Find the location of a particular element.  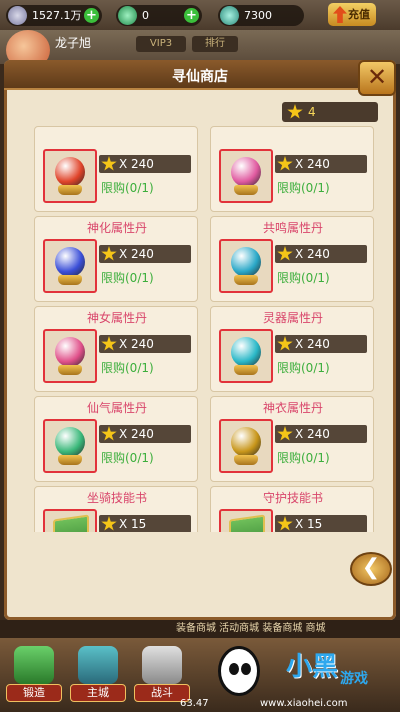

item-name: 神化属性丹 is located at coordinates (116, 228).